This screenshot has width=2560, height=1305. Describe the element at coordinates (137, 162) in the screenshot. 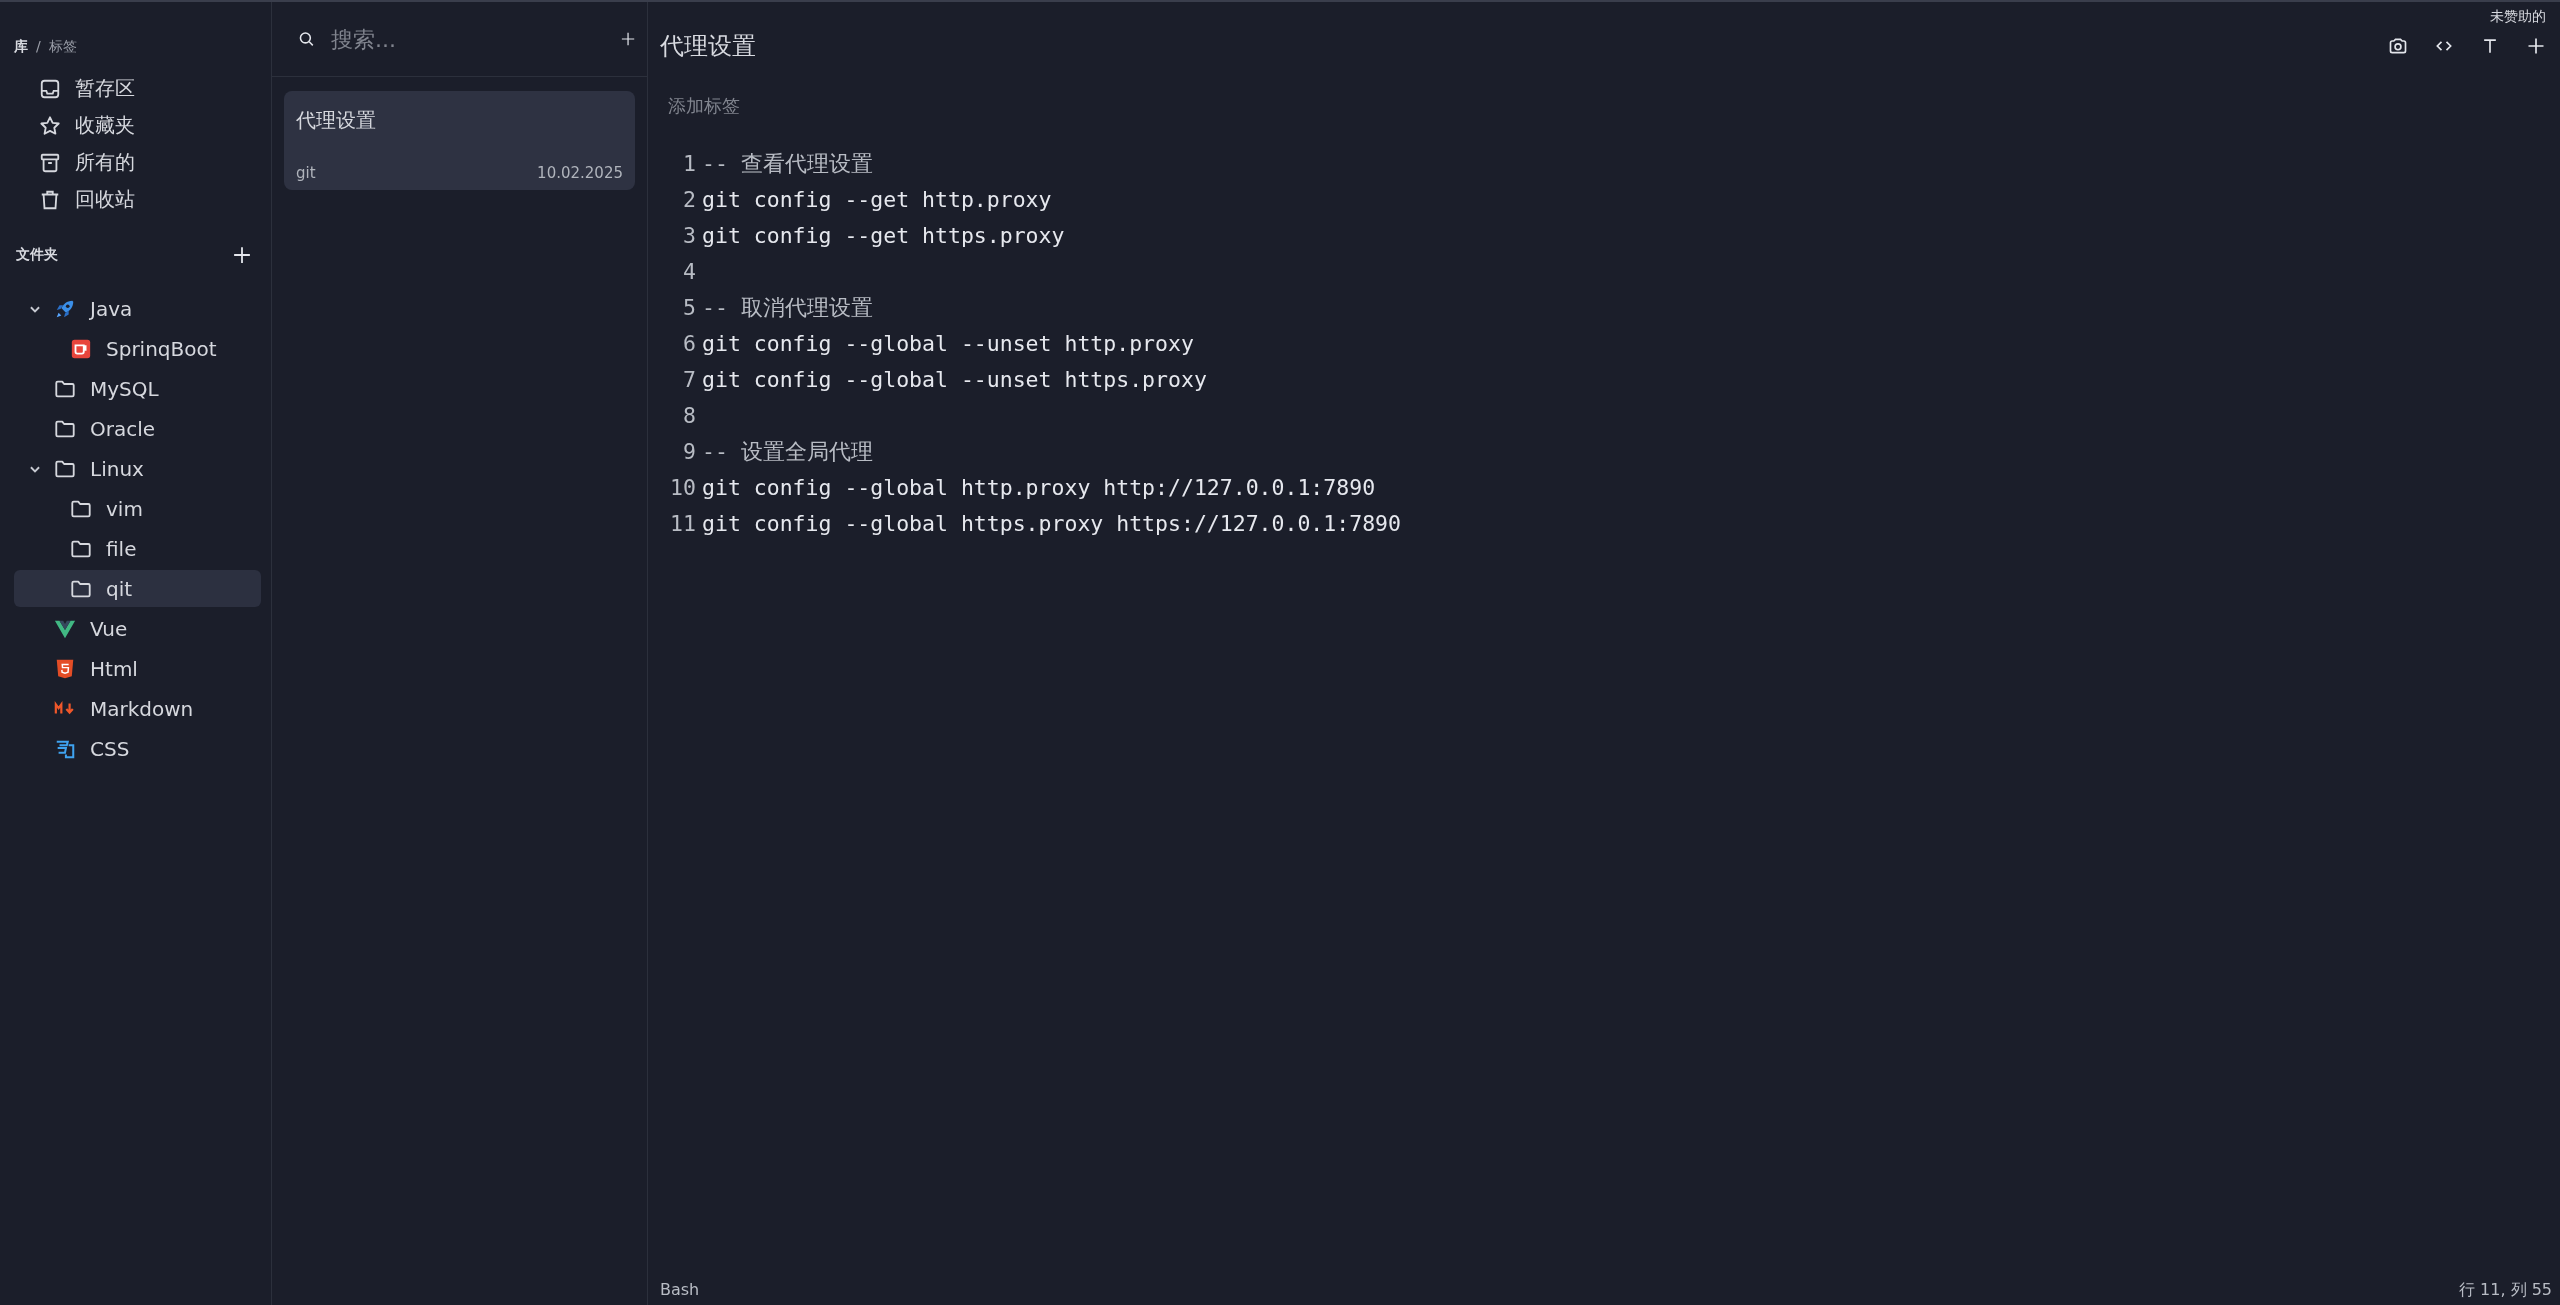

I see `library-item: 所有的` at that location.